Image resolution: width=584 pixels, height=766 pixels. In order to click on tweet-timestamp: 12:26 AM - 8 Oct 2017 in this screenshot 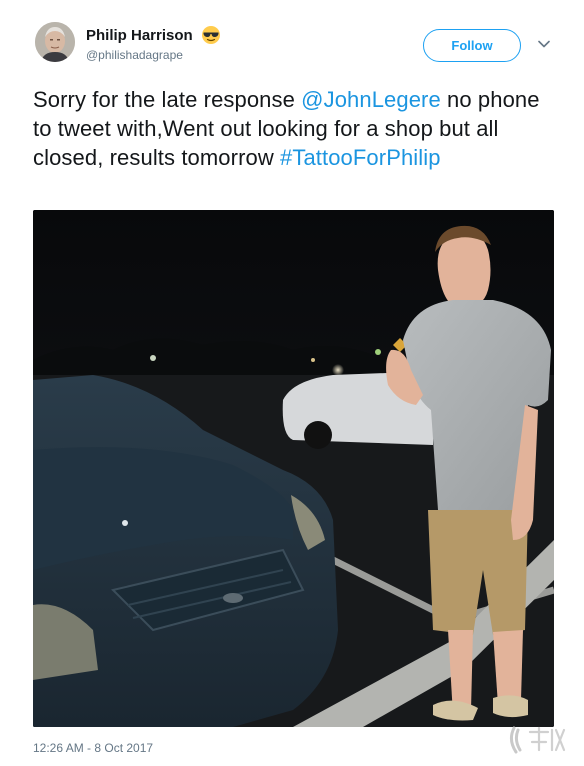, I will do `click(93, 748)`.